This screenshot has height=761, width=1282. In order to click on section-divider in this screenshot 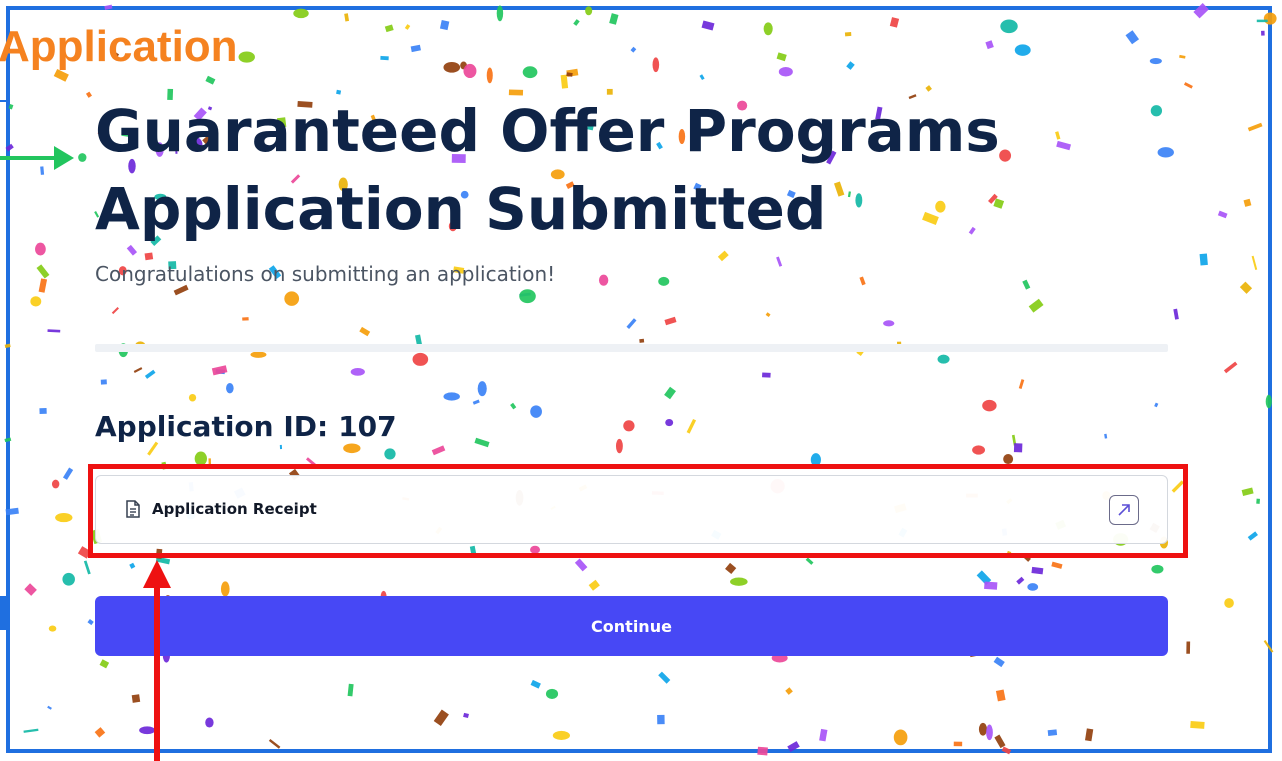, I will do `click(631, 348)`.